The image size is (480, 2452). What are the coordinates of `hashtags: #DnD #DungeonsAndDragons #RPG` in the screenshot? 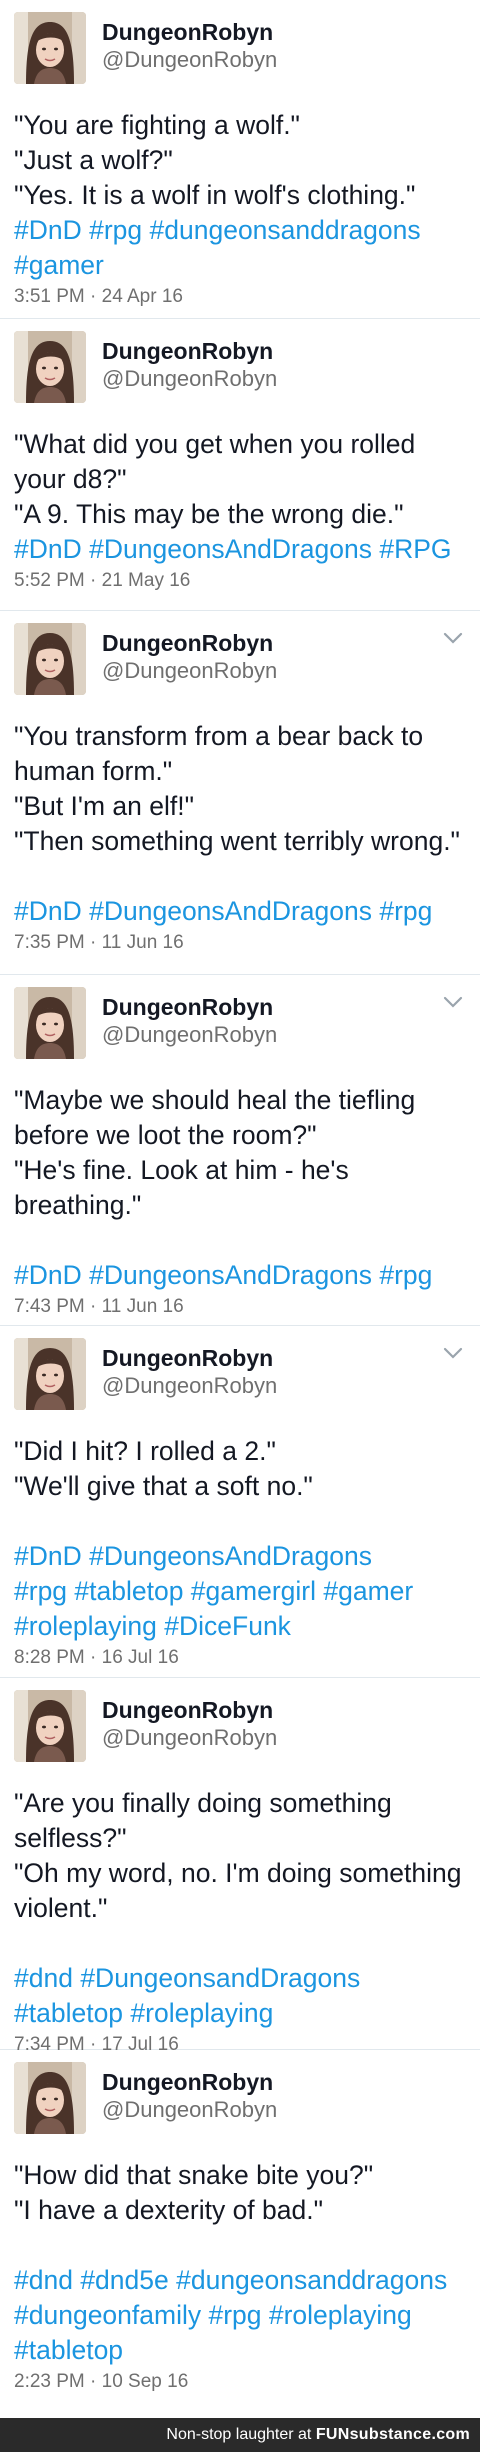 It's located at (239, 549).